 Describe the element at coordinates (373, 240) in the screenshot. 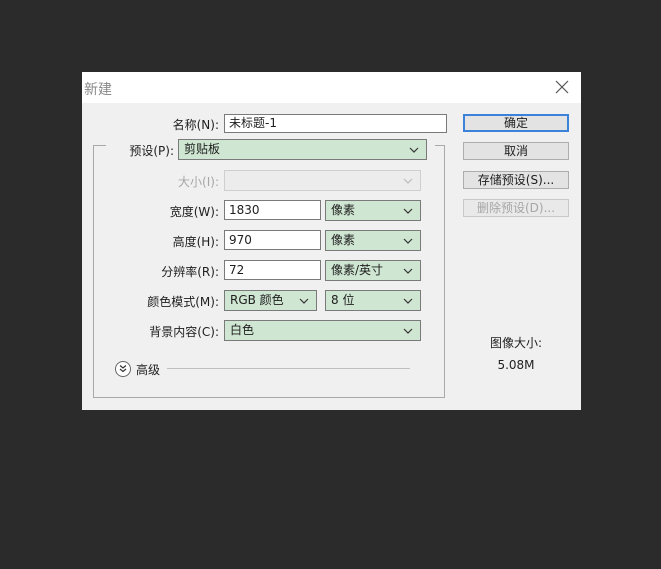

I see `height-unit-select: 像素` at that location.